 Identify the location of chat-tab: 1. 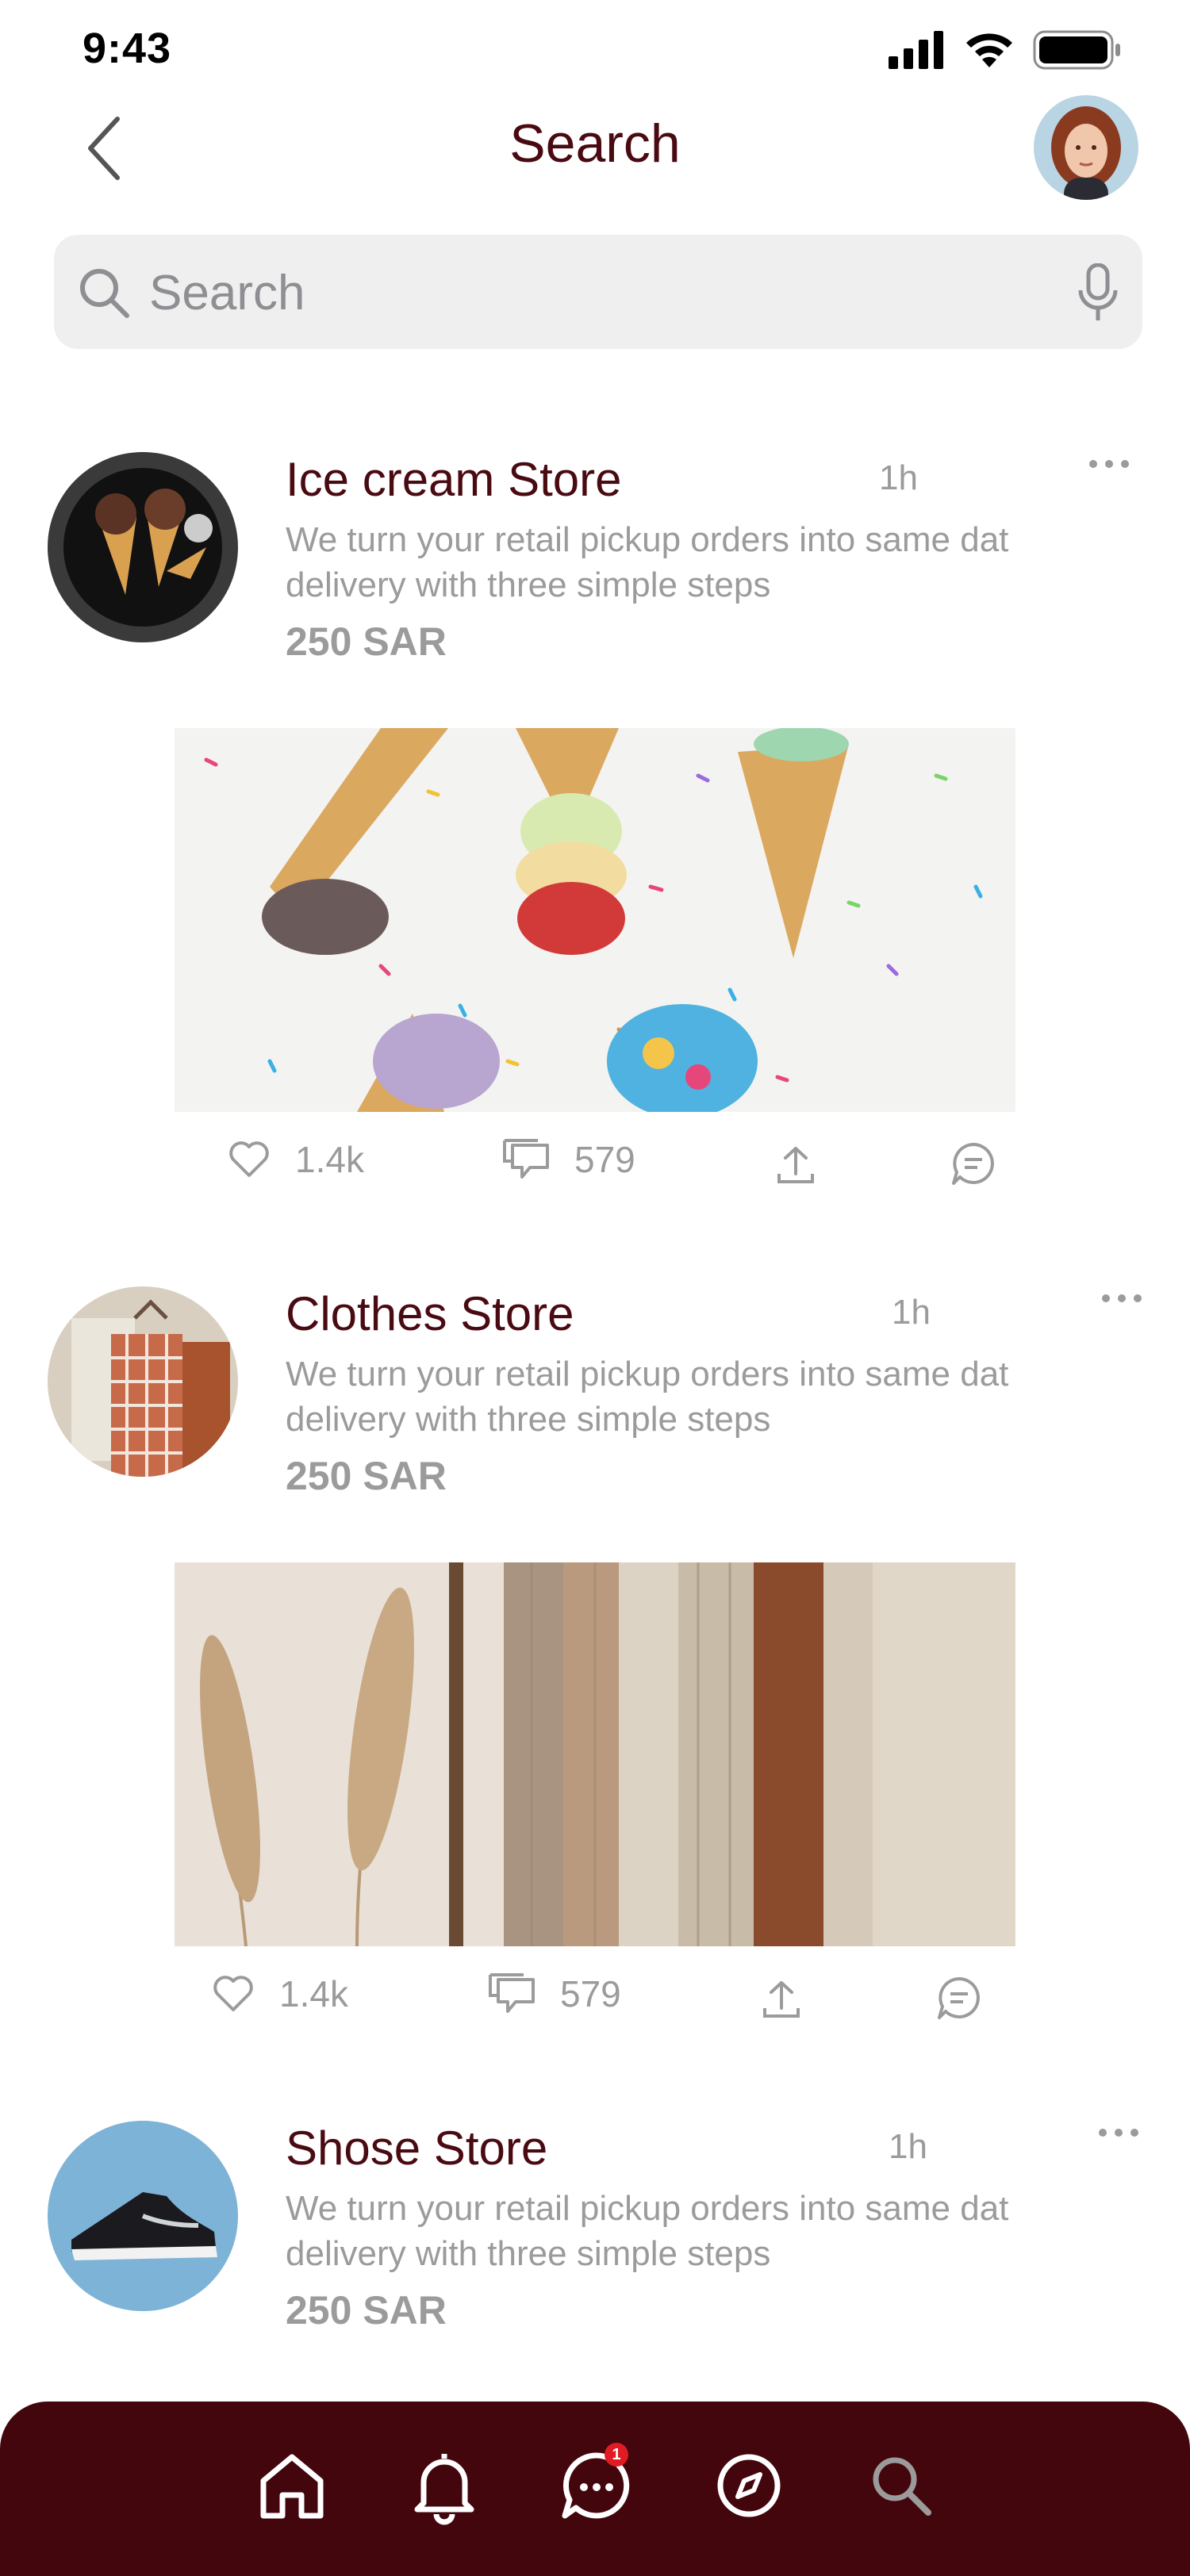
(596, 2484).